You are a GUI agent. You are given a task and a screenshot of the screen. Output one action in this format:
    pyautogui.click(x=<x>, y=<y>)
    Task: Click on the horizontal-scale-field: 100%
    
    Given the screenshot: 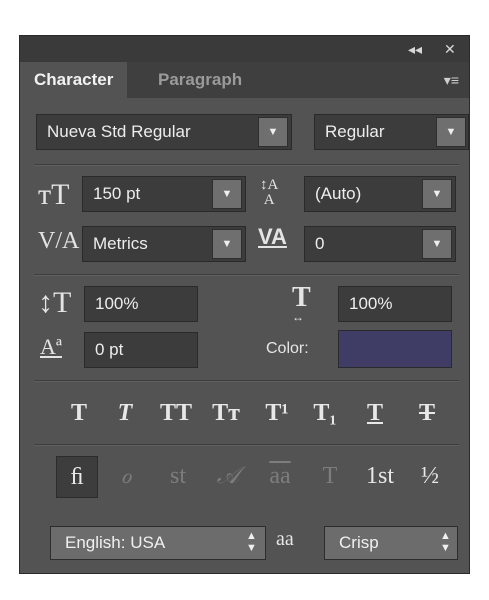 What is the action you would take?
    pyautogui.click(x=395, y=304)
    